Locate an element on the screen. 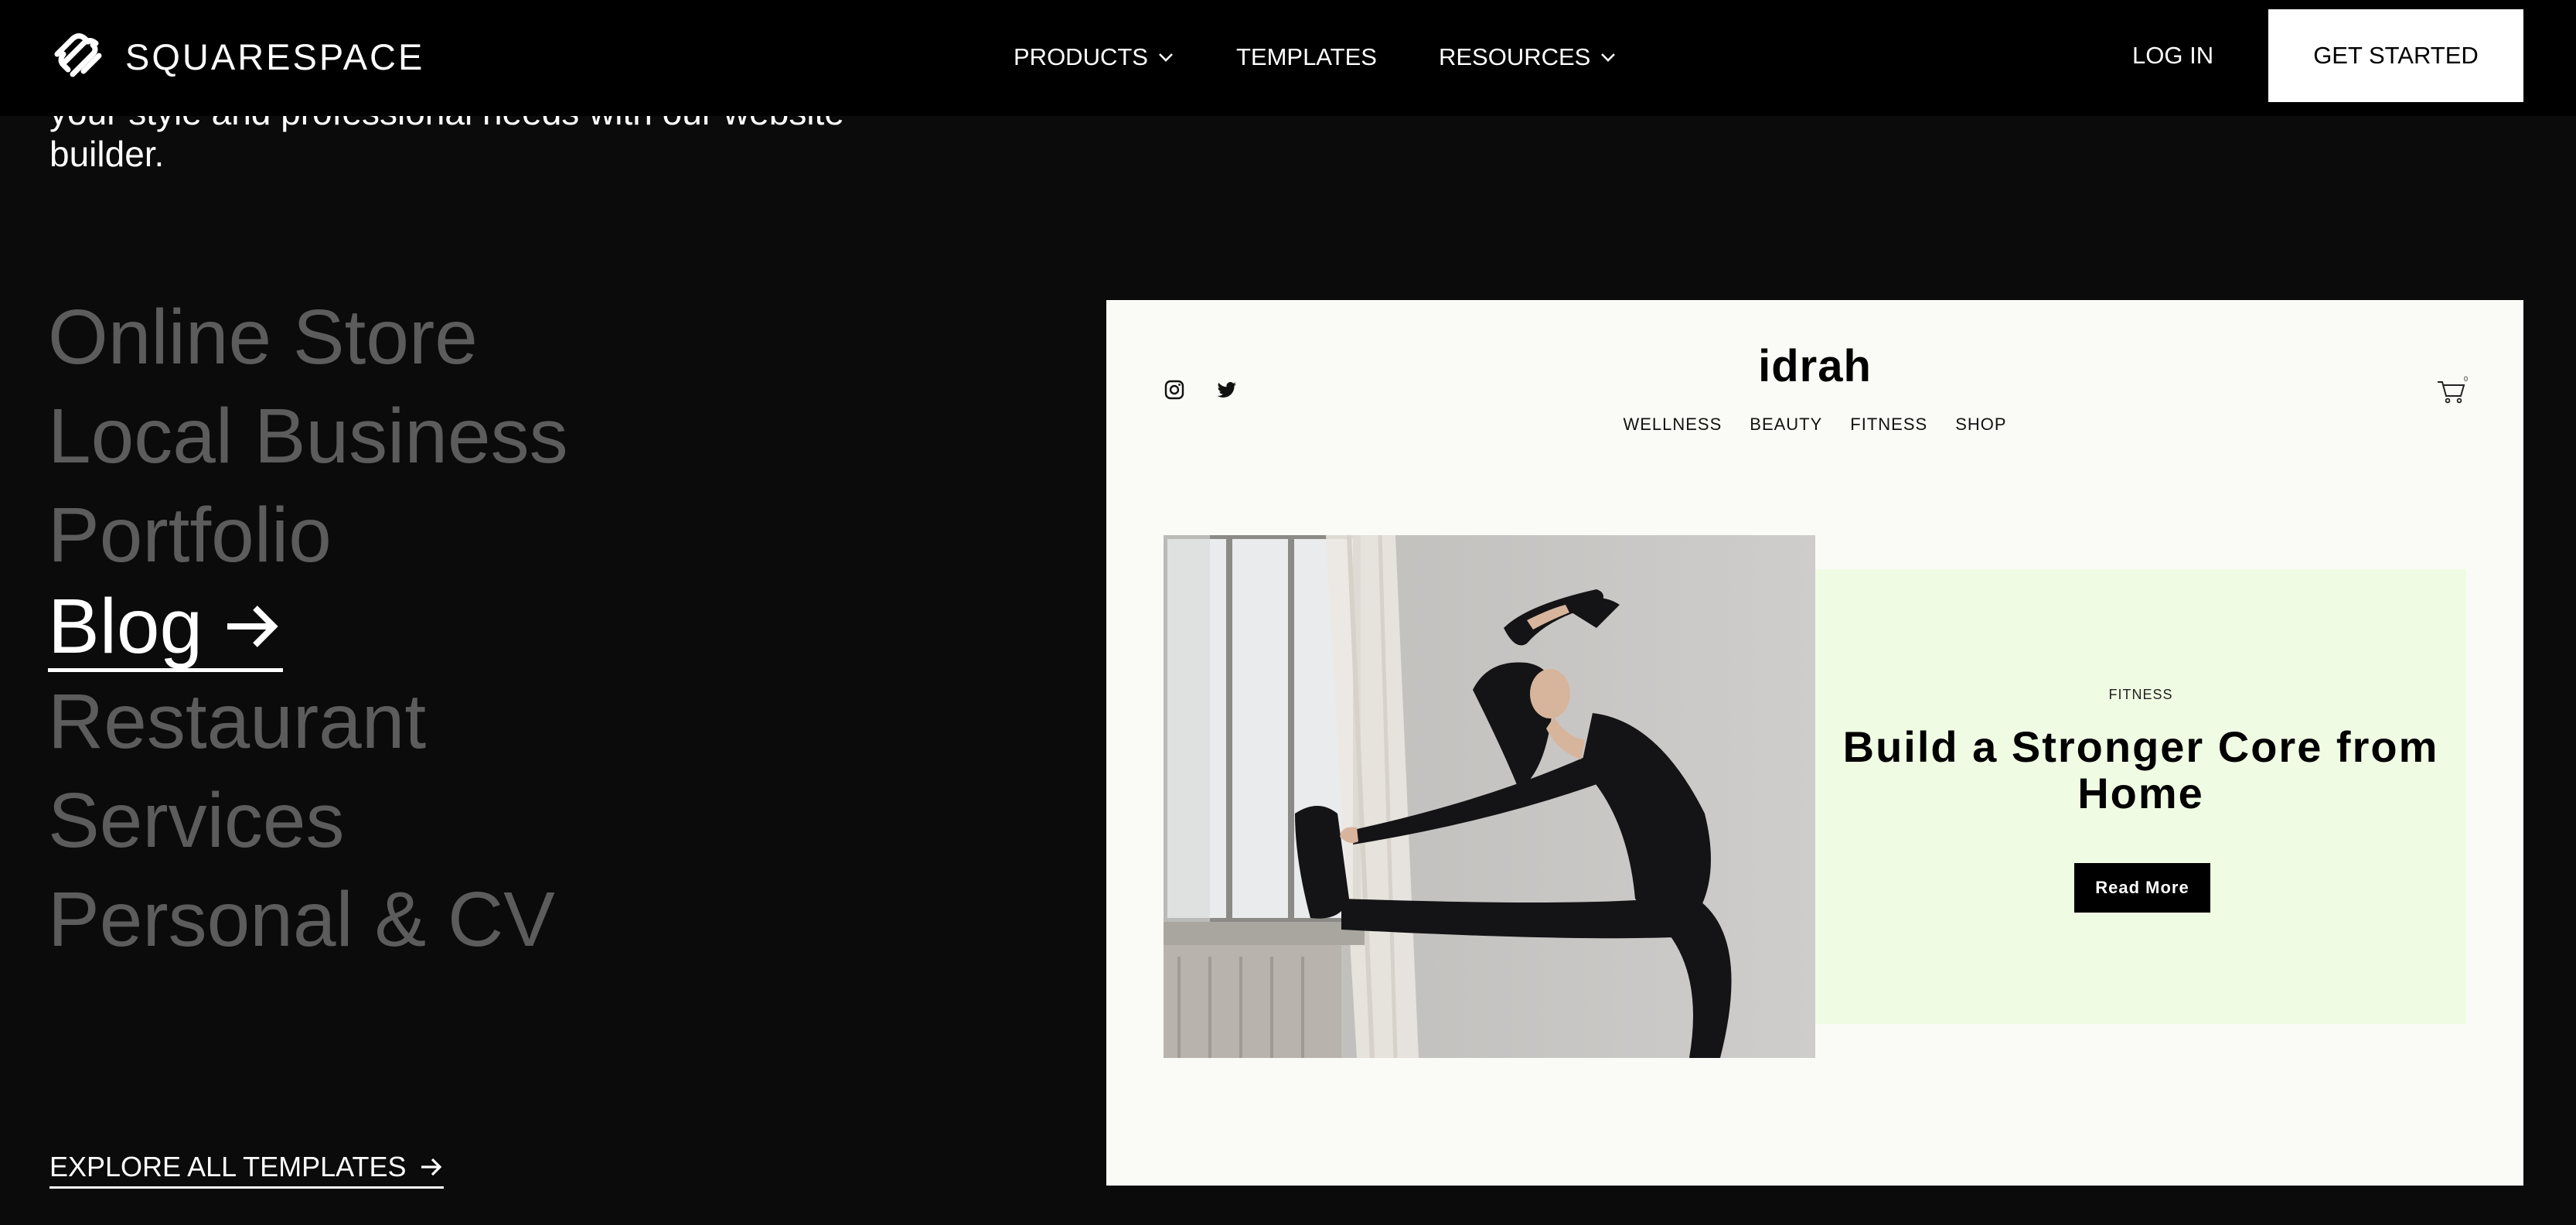  squarespace-logo: SQUARESPACE is located at coordinates (237, 56).